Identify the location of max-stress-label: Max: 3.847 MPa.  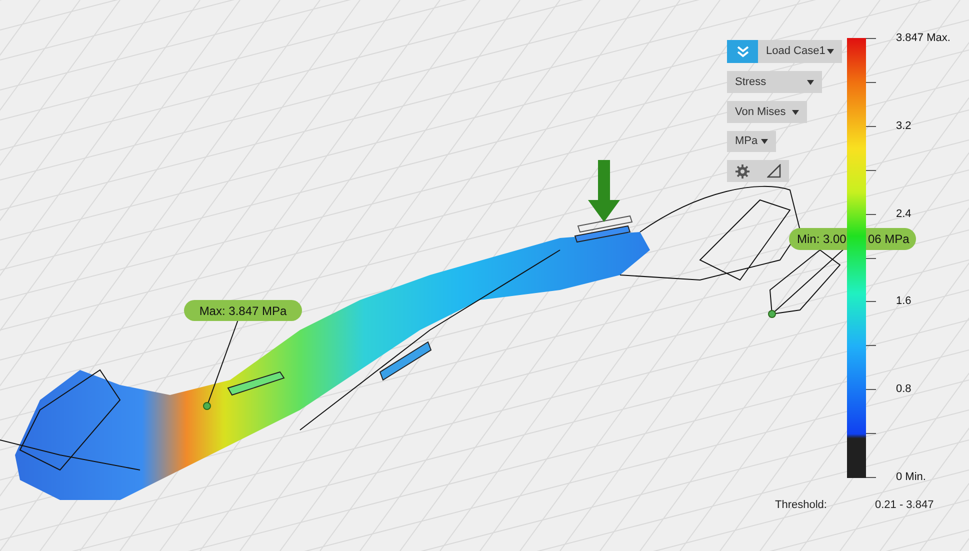
(243, 310).